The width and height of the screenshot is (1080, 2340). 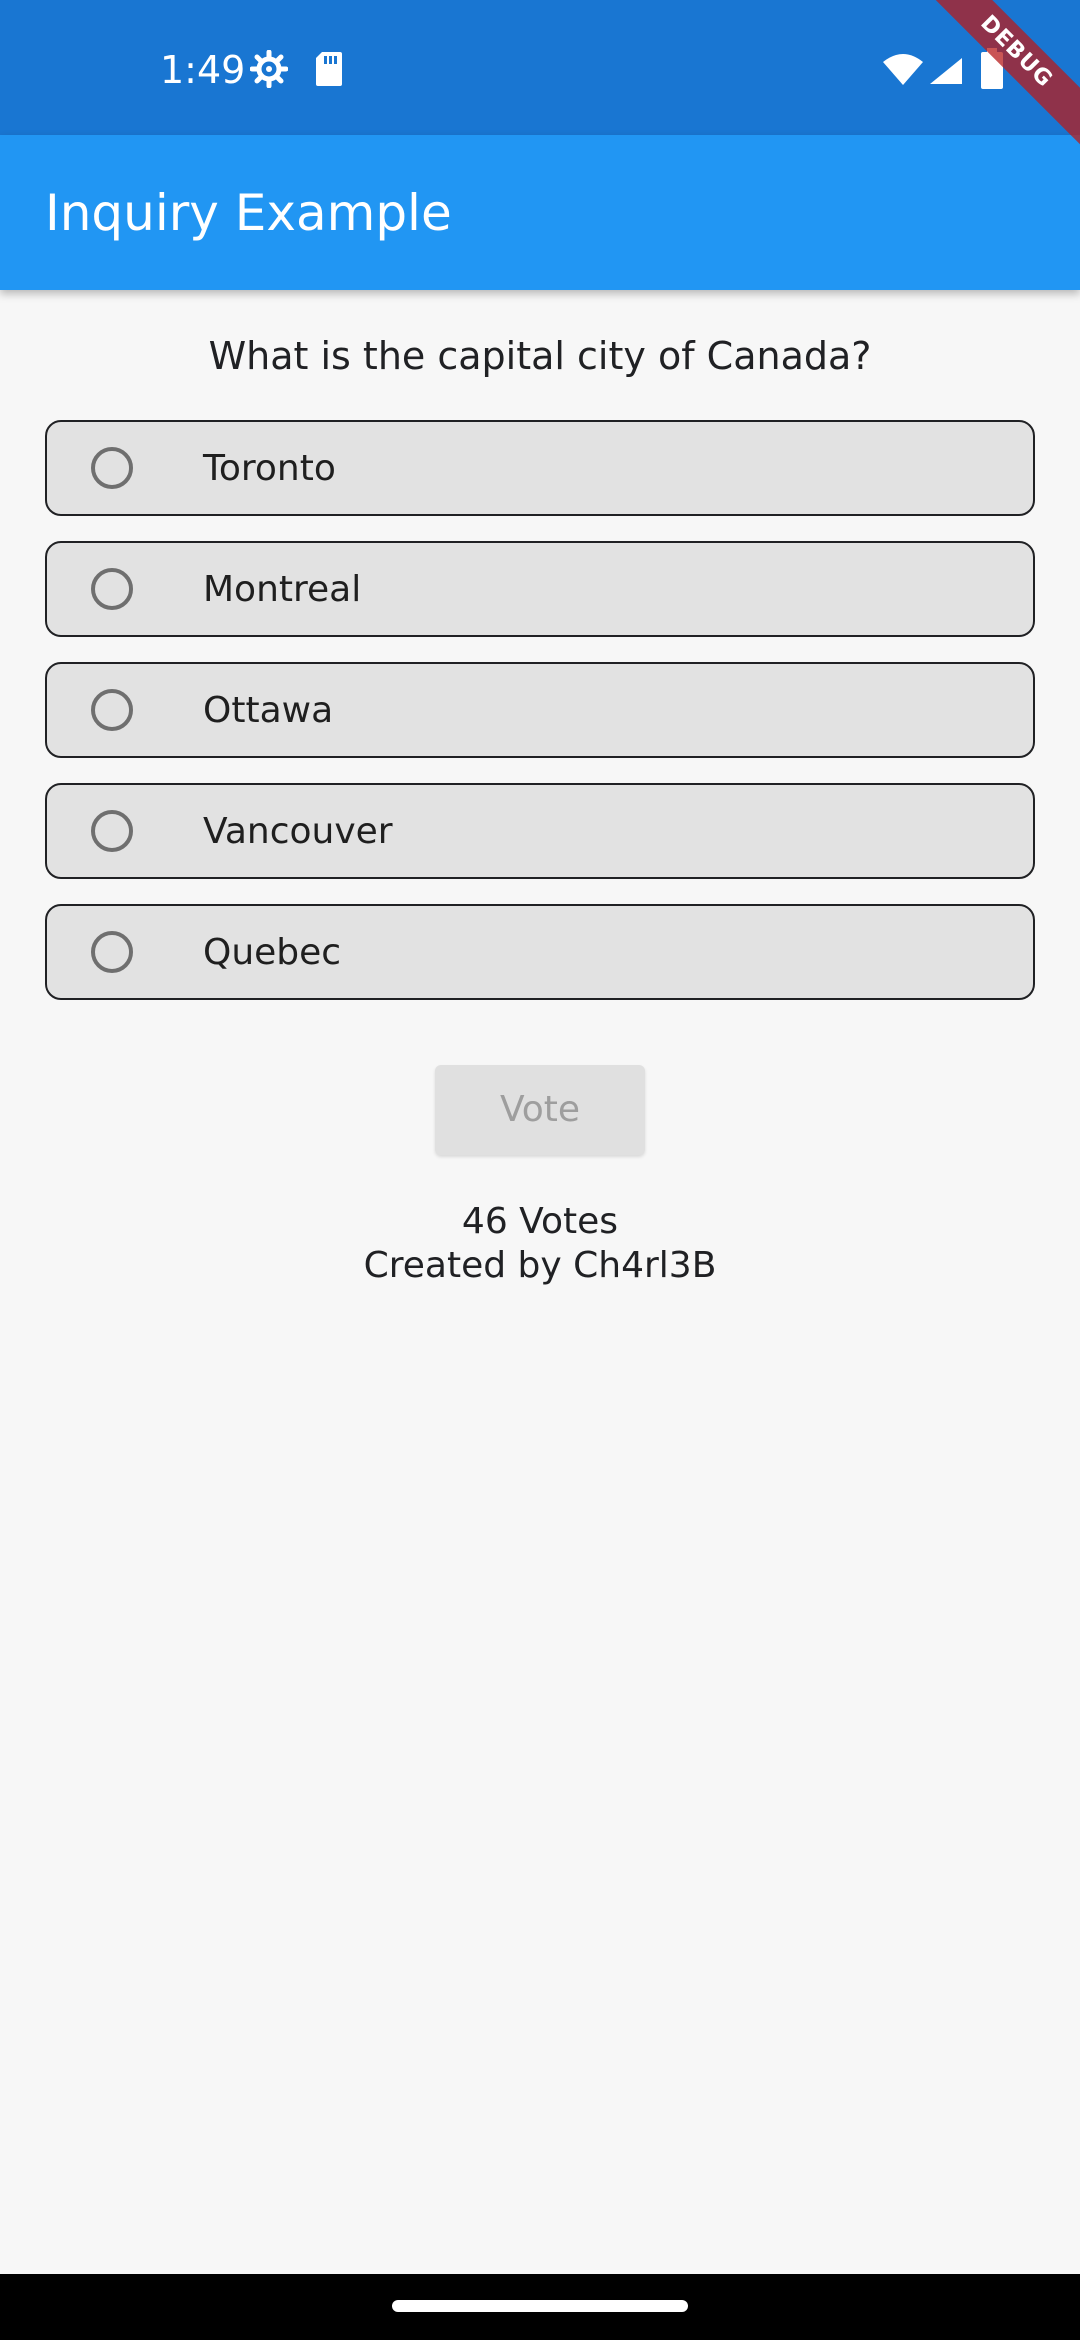 What do you see at coordinates (540, 952) in the screenshot?
I see `option-quebec: Quebec` at bounding box center [540, 952].